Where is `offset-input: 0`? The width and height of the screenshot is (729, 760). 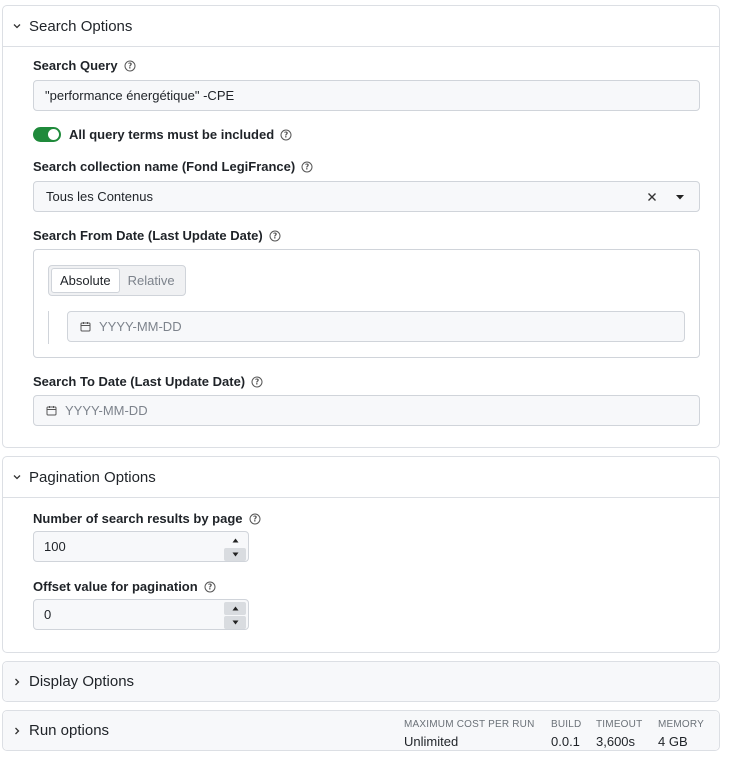
offset-input: 0 is located at coordinates (141, 614).